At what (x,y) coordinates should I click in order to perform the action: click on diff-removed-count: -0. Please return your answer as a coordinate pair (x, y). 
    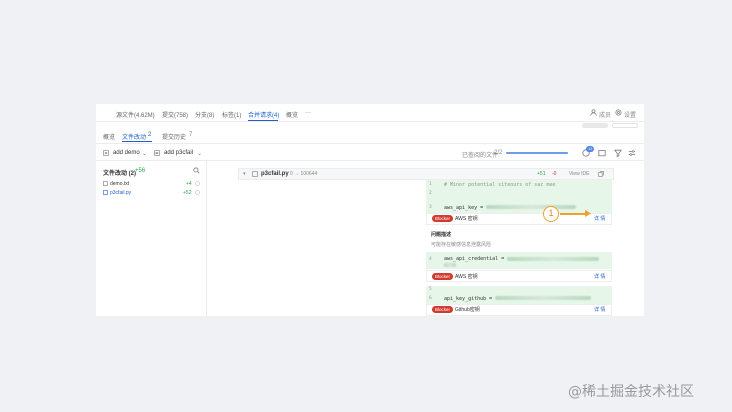
    Looking at the image, I should click on (554, 174).